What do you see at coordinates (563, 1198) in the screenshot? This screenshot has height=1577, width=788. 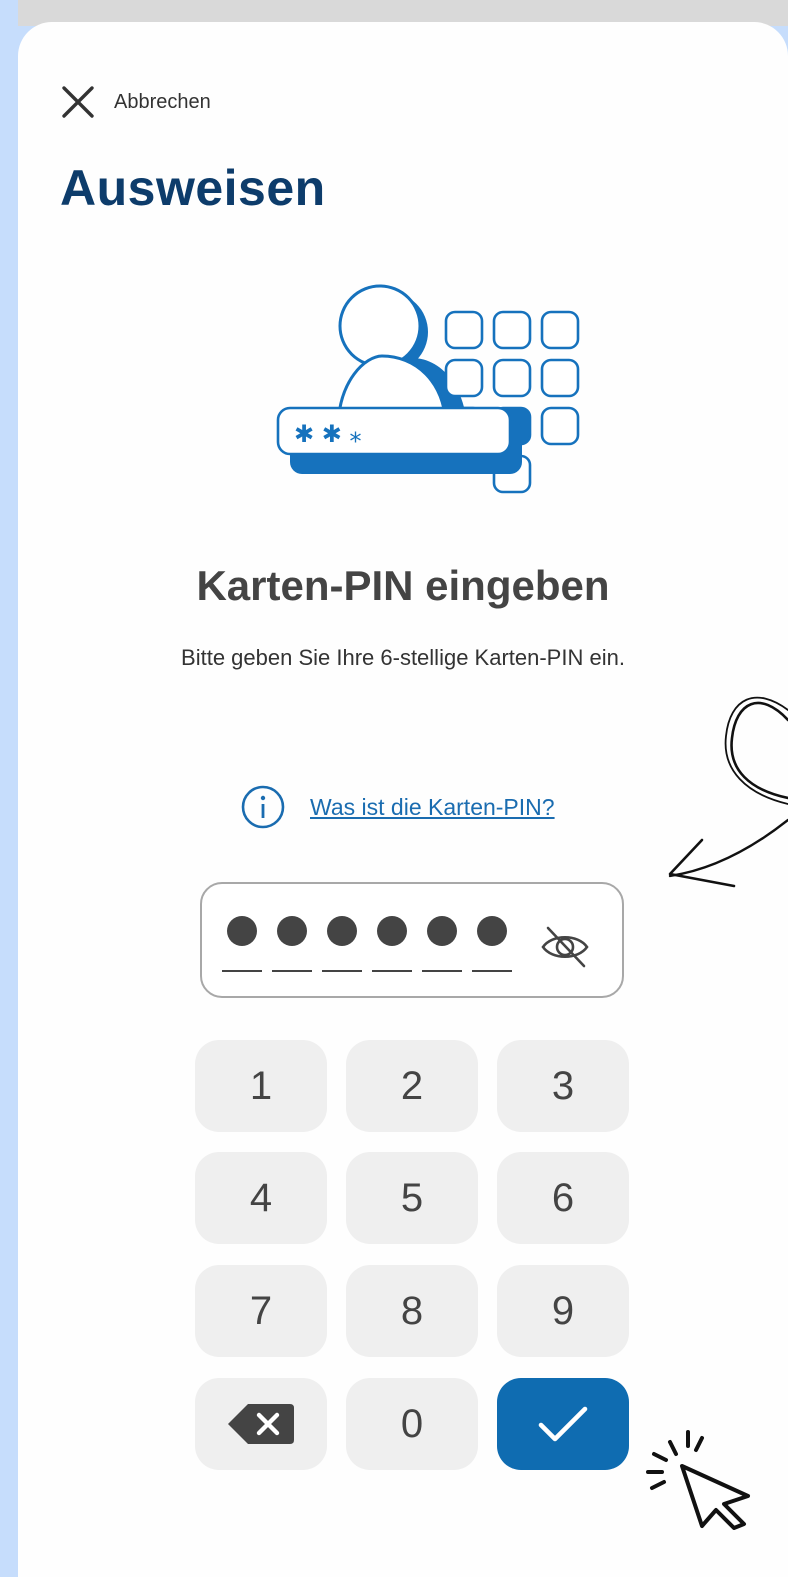 I see `key-6: 6` at bounding box center [563, 1198].